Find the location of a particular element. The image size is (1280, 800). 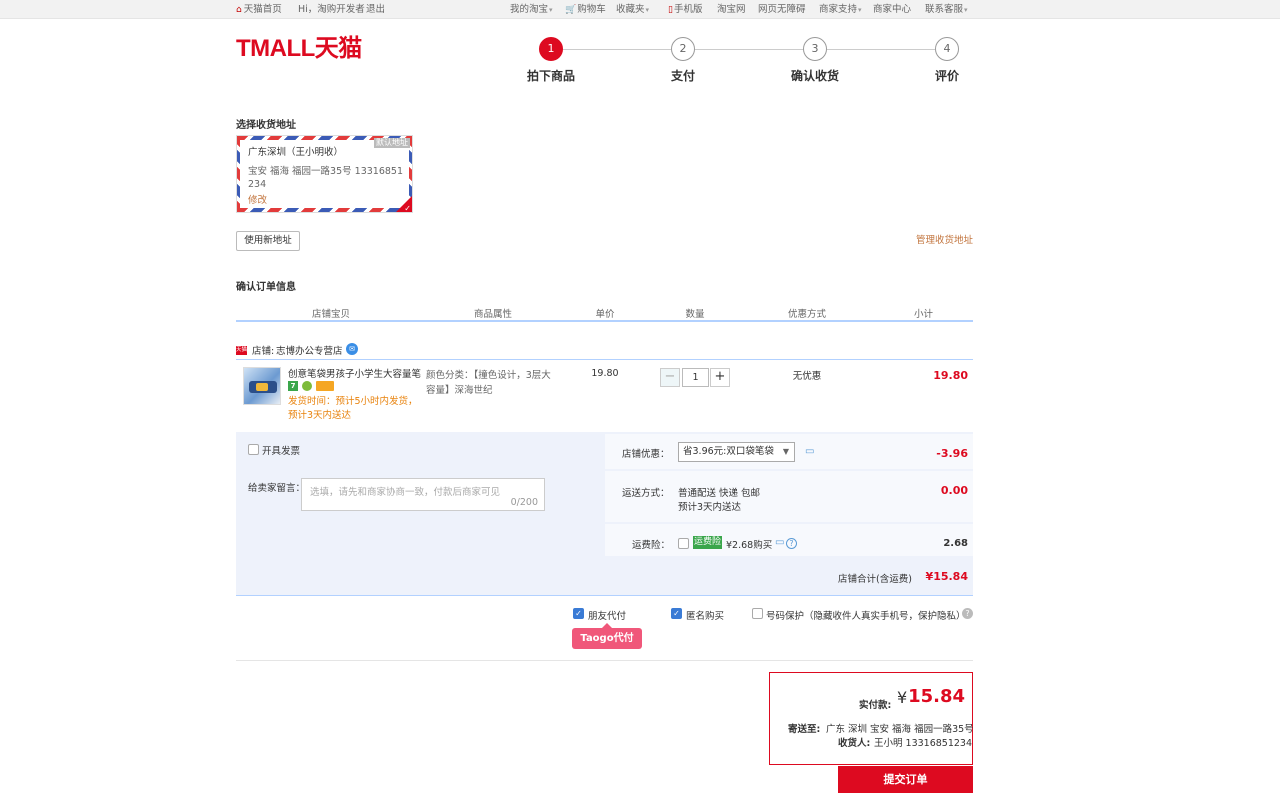

logout-link: 退出 is located at coordinates (375, 9).